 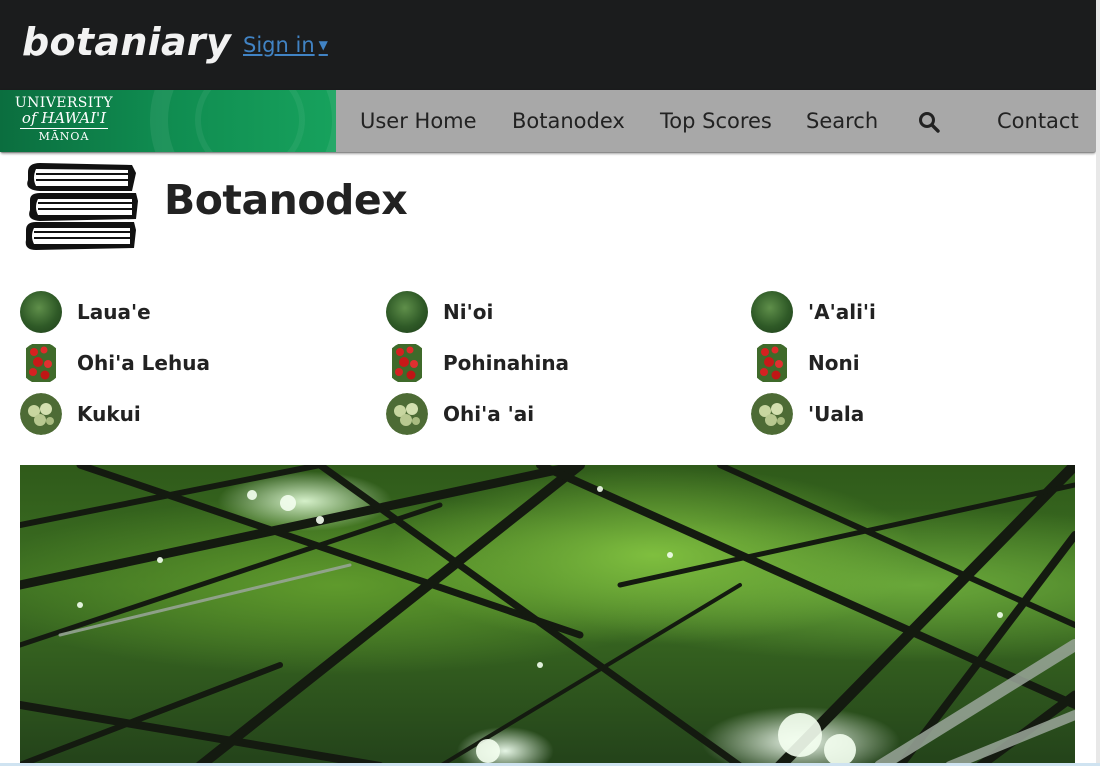 I want to click on nav-contact: Contact, so click(x=1038, y=121).